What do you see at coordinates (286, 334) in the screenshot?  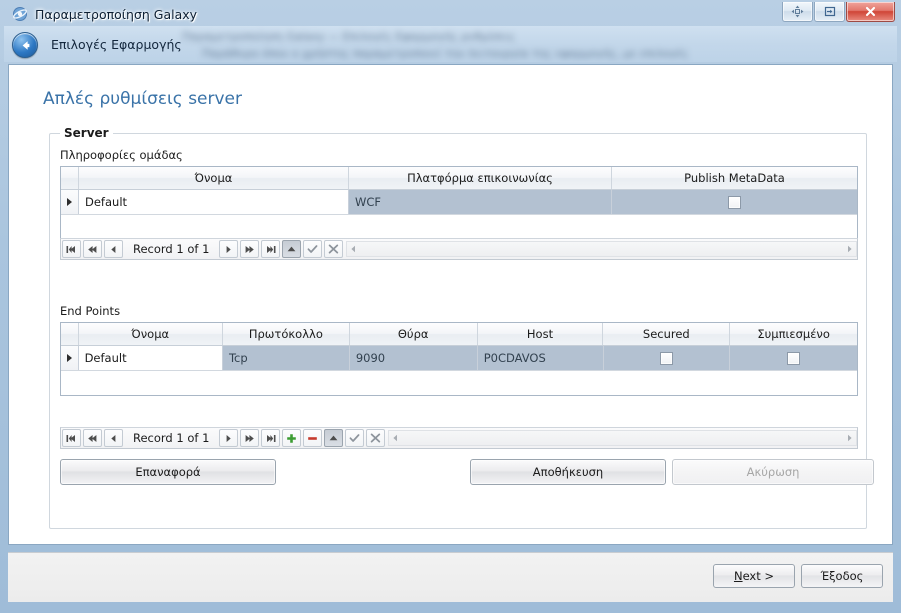 I see `column-header-protocol: Πρωτόκολλο` at bounding box center [286, 334].